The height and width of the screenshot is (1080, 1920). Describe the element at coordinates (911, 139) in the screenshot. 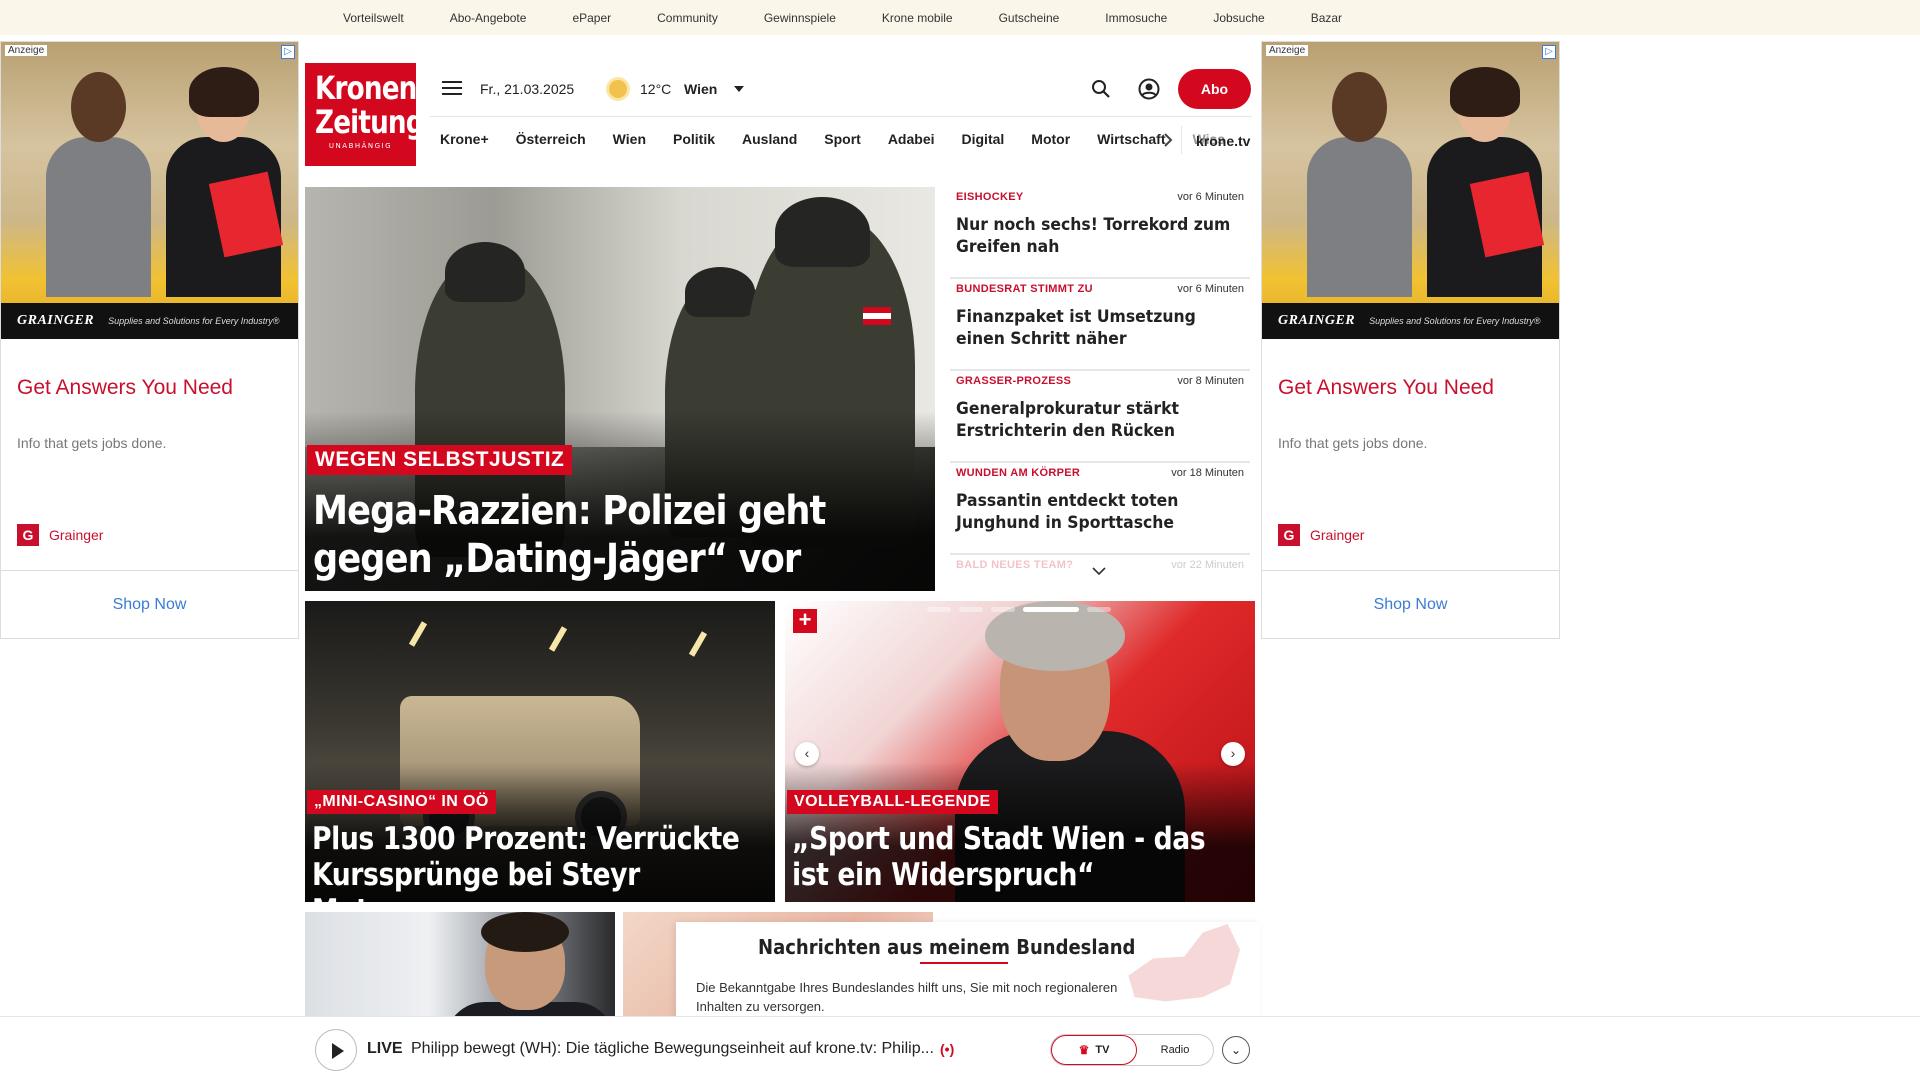

I see `nav-item-adabei: Adabei` at that location.